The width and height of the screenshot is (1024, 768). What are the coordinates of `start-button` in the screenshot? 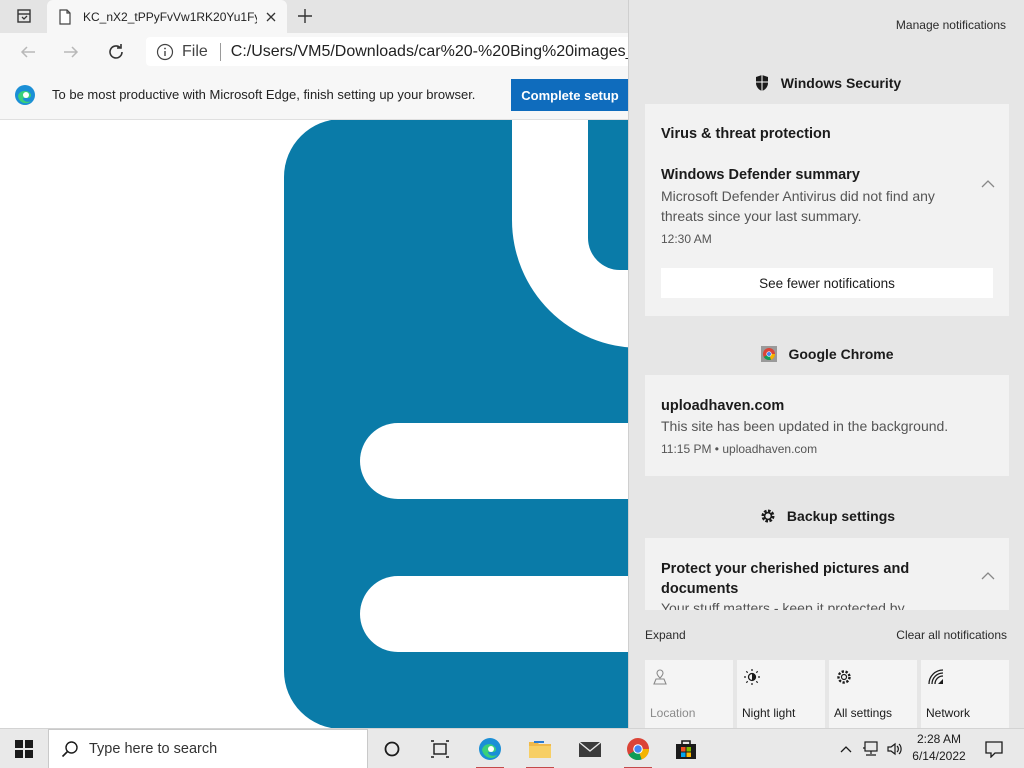 It's located at (24, 748).